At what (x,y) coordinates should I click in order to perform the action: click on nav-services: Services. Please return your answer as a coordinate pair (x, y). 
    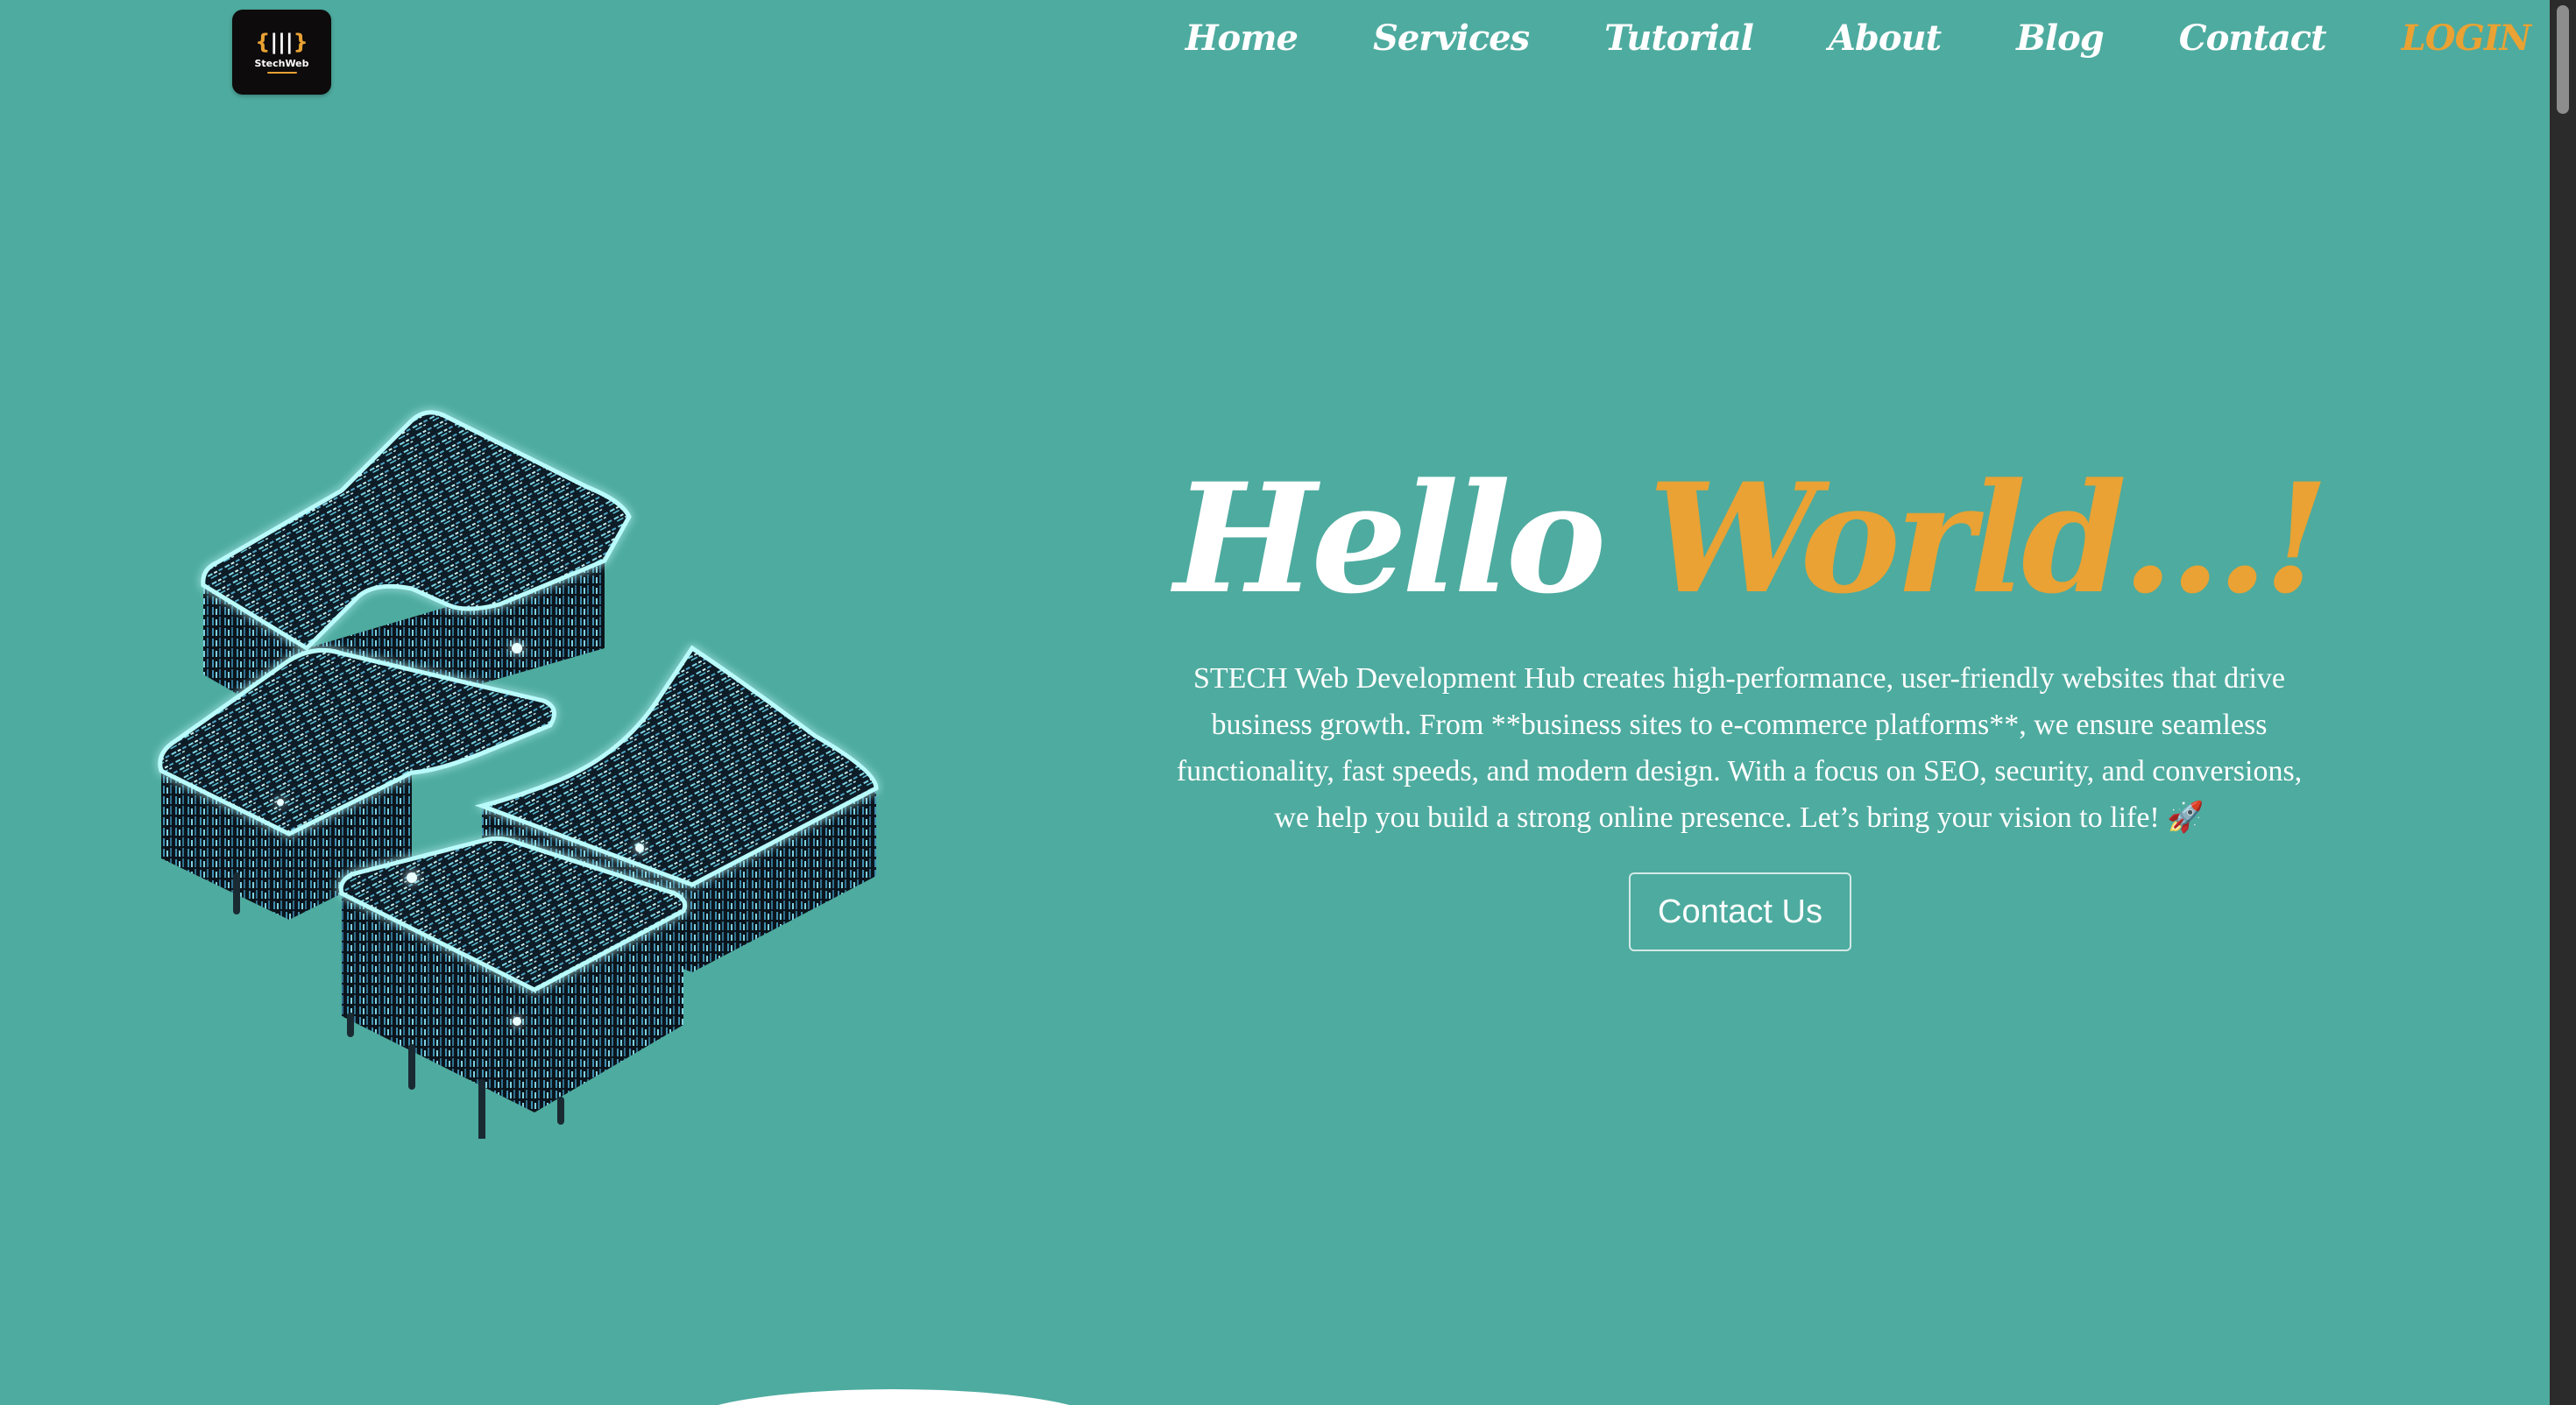
    Looking at the image, I should click on (1451, 38).